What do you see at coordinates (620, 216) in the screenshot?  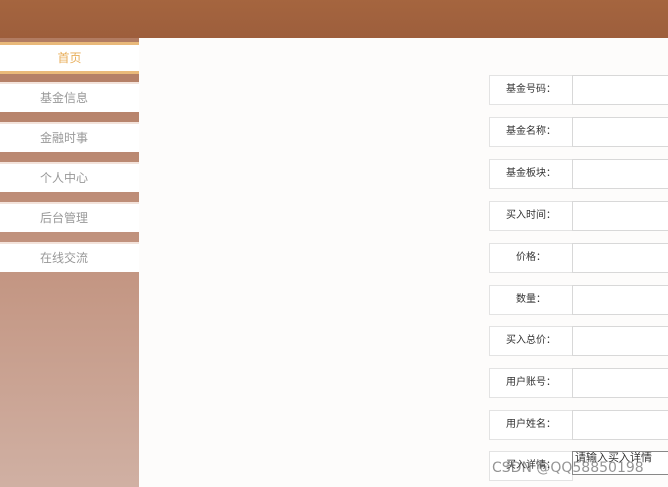 I see `buy-time-input` at bounding box center [620, 216].